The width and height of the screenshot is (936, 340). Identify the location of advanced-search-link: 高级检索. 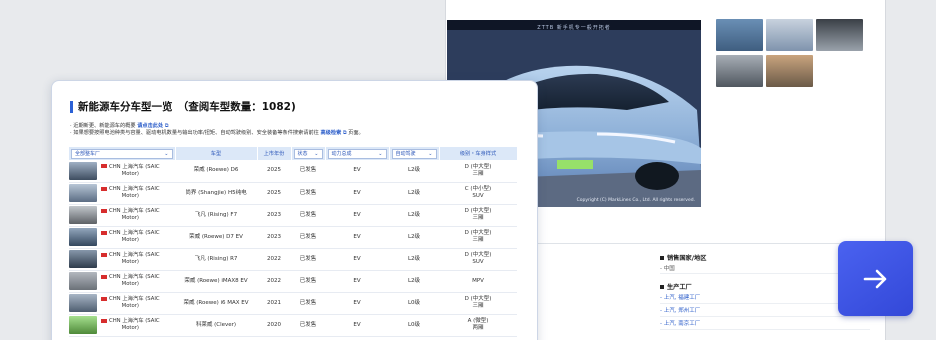
(331, 133).